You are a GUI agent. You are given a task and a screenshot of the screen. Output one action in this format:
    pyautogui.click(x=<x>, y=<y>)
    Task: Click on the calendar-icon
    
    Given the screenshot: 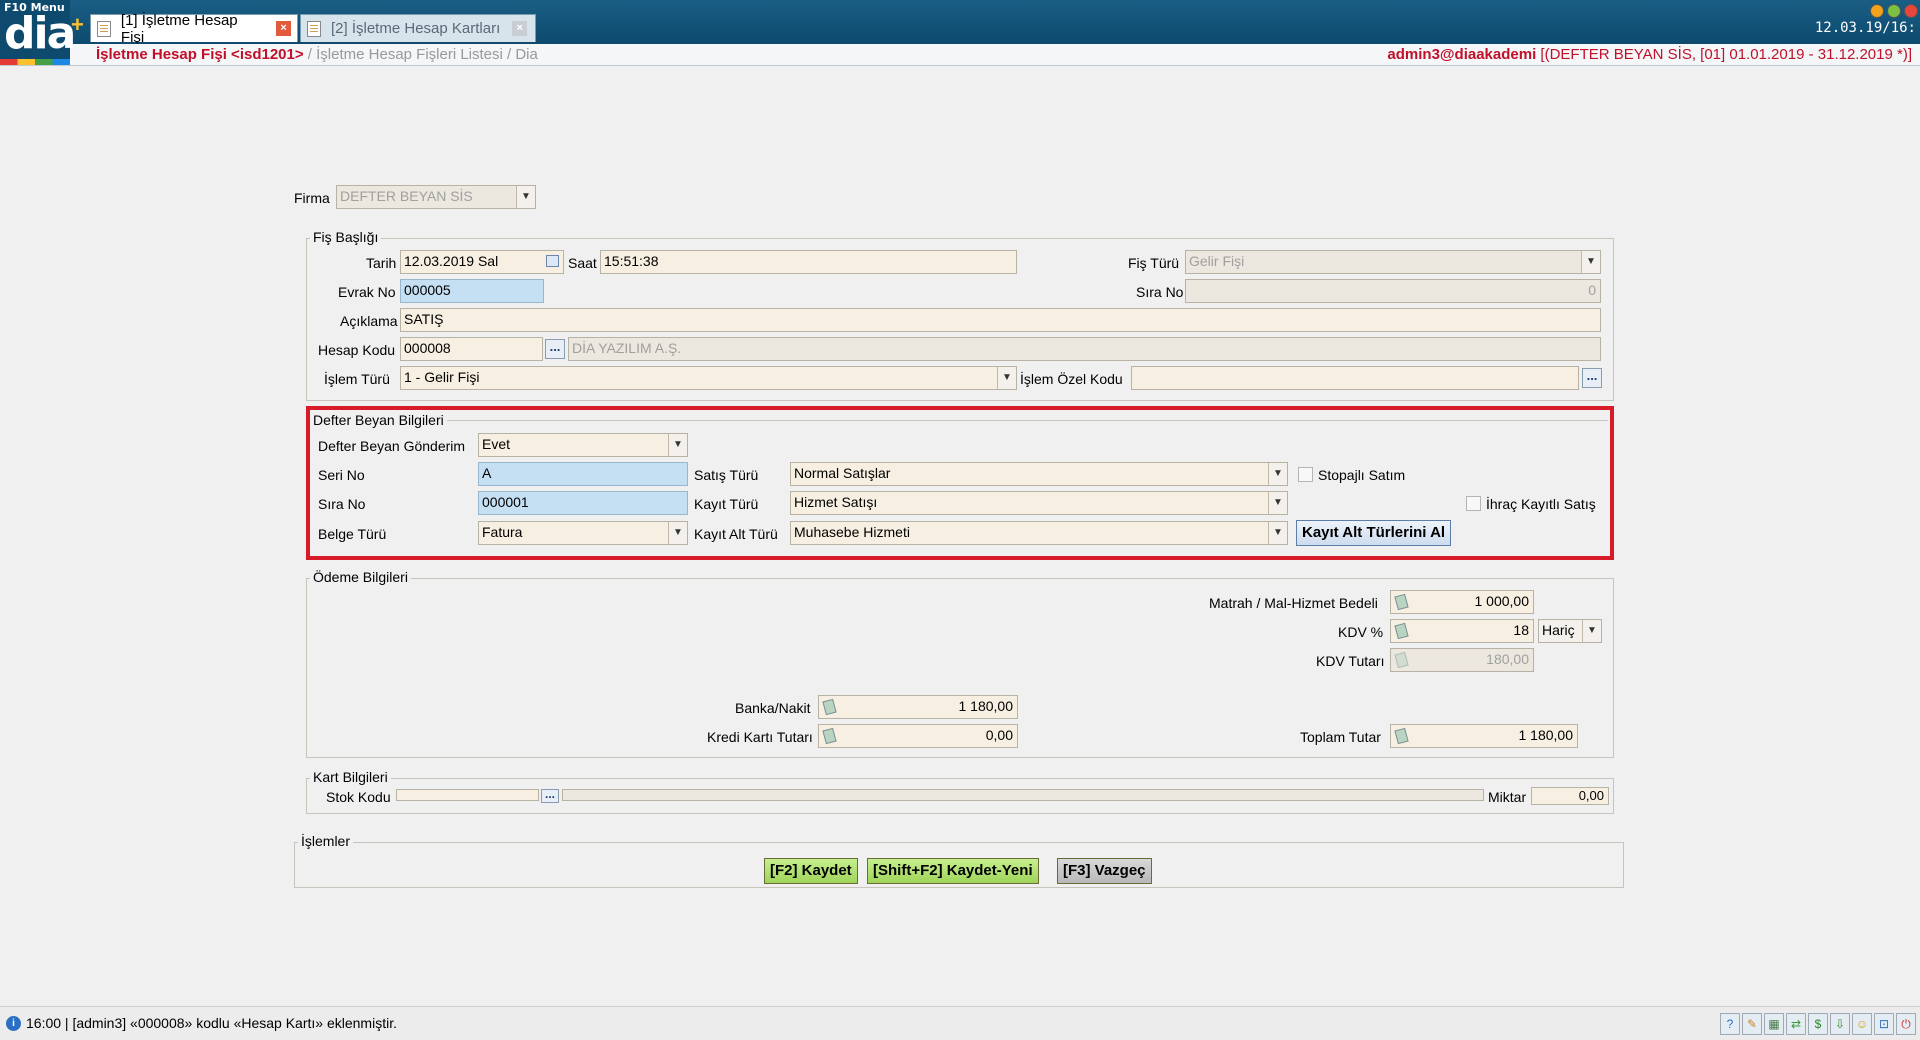 What is the action you would take?
    pyautogui.click(x=552, y=261)
    